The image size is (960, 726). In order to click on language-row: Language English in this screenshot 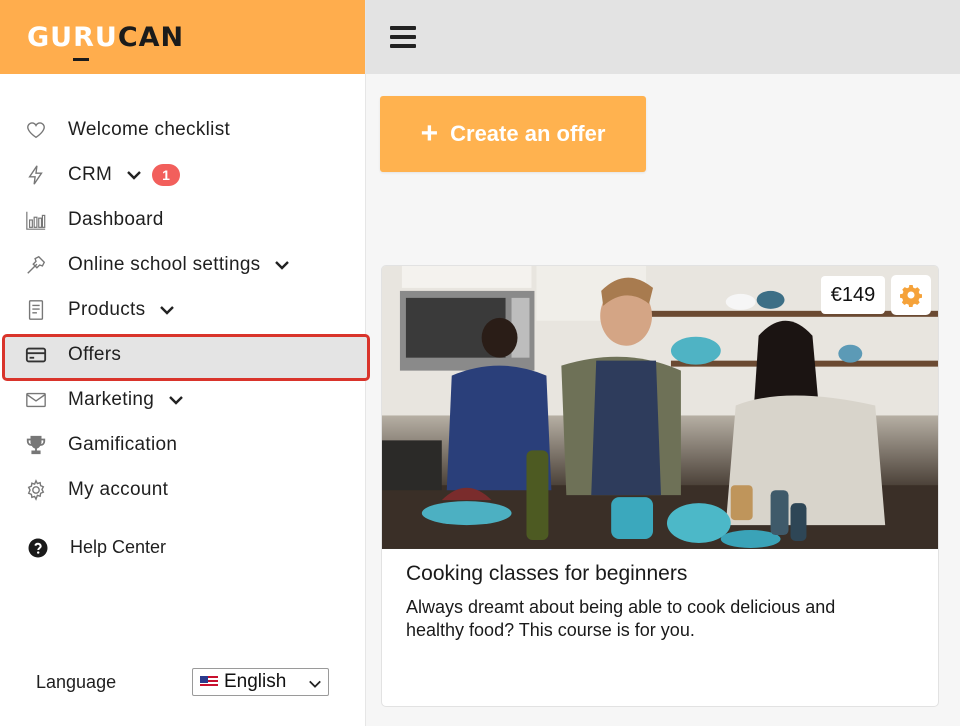, I will do `click(182, 682)`.